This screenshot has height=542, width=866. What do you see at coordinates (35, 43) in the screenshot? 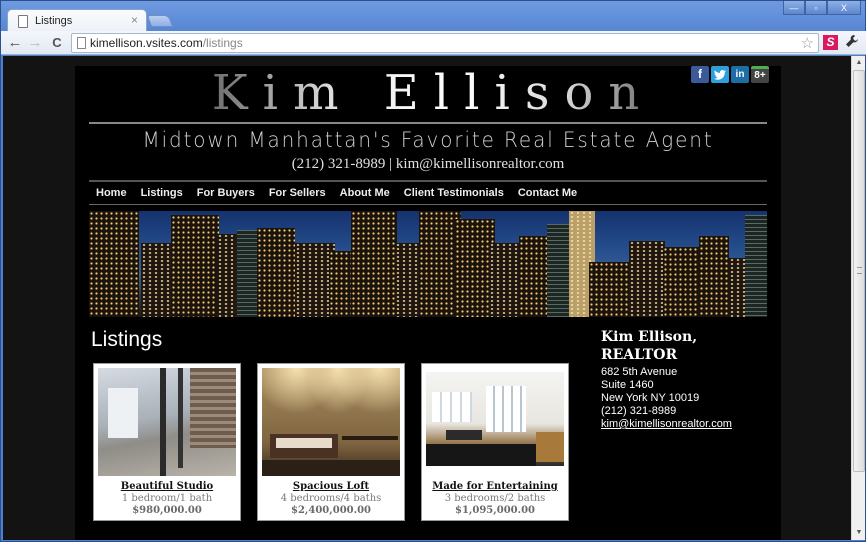
I see `forward-button: →` at bounding box center [35, 43].